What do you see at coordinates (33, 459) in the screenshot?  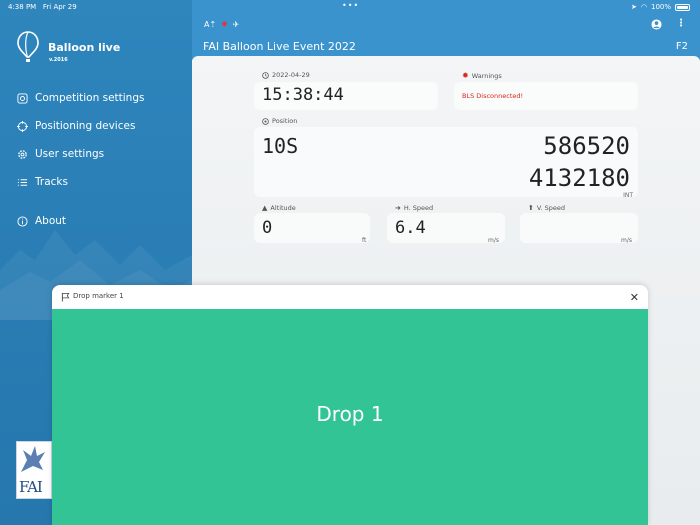 I see `eagle-icon` at bounding box center [33, 459].